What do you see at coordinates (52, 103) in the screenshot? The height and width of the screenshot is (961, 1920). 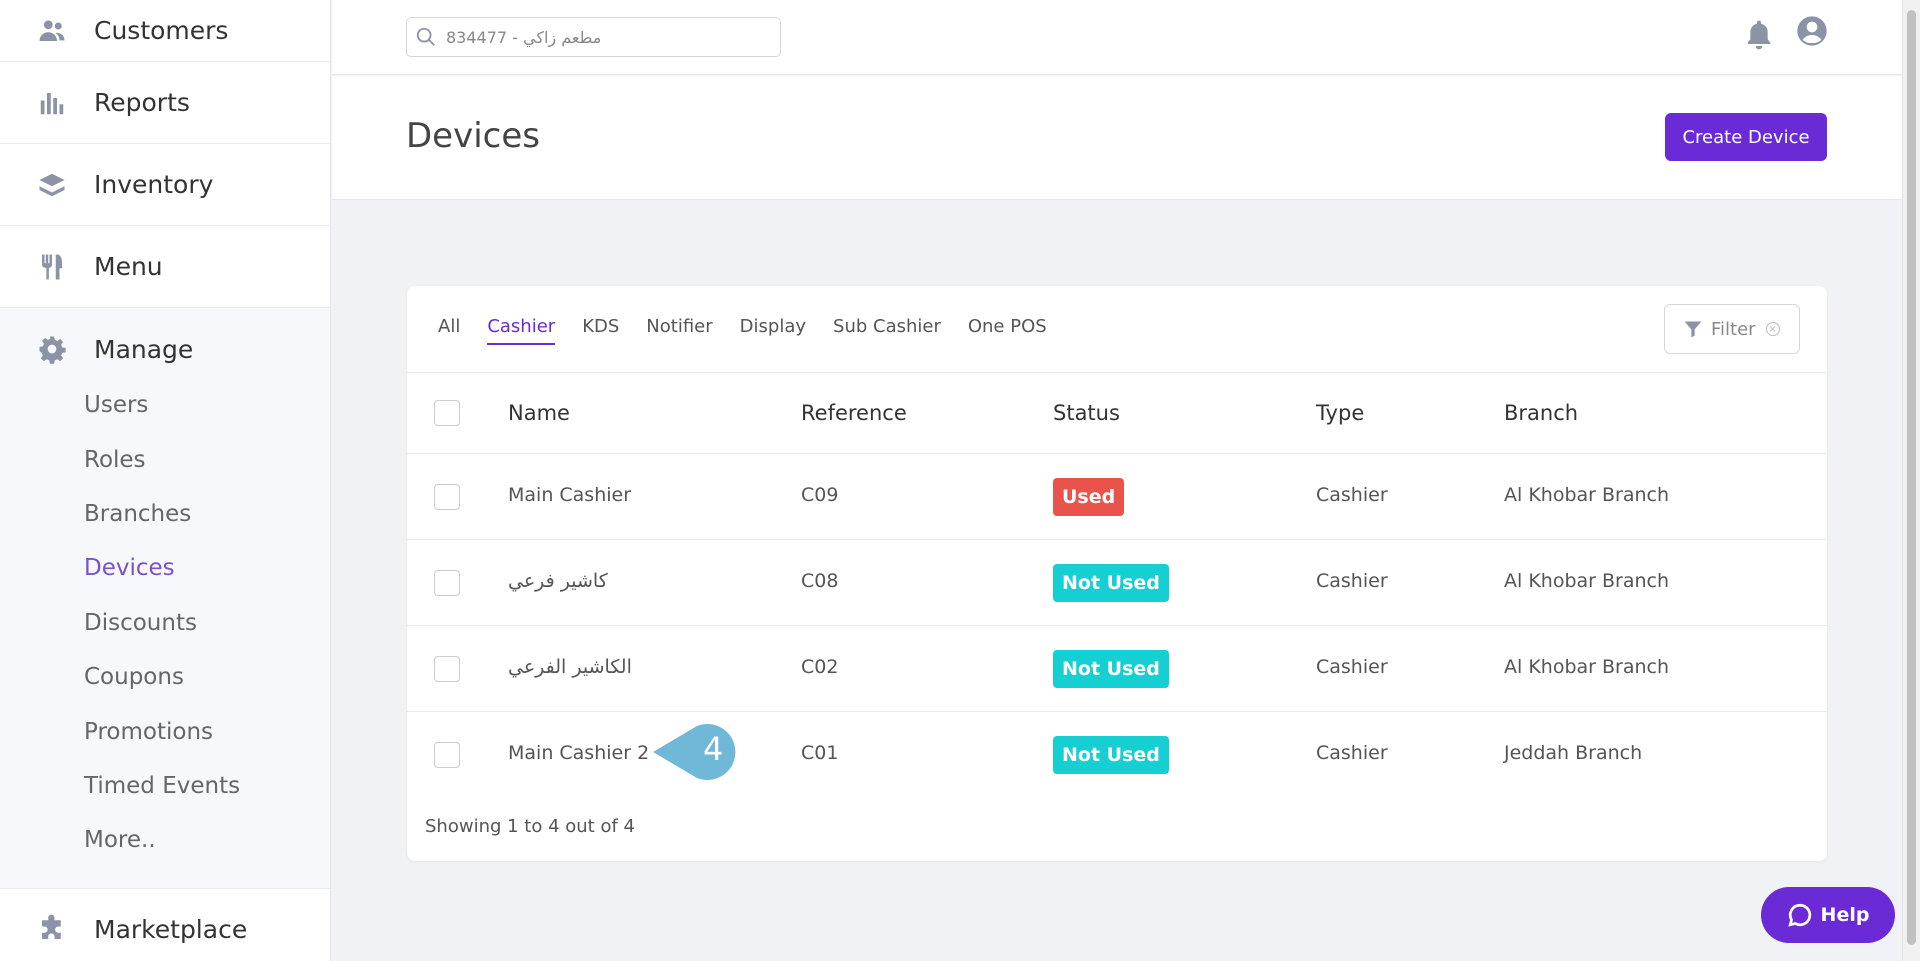 I see `bar-chart-icon` at bounding box center [52, 103].